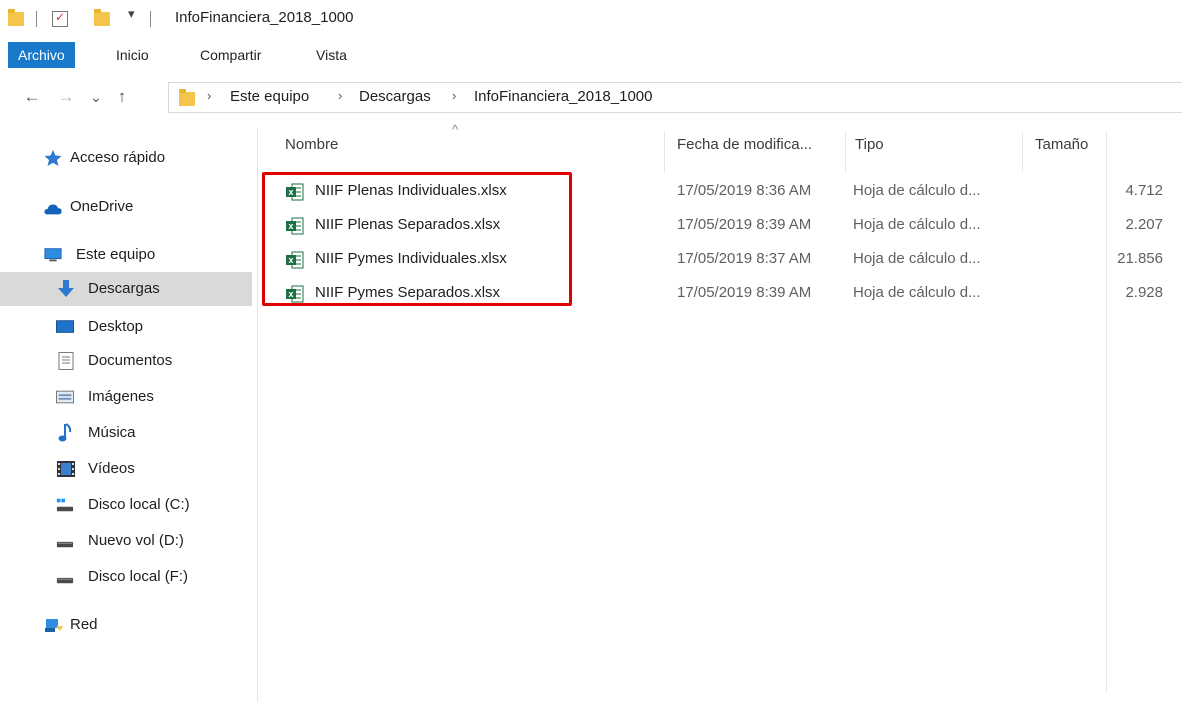 The image size is (1182, 702). I want to click on properties-icon: ✓, so click(60, 18).